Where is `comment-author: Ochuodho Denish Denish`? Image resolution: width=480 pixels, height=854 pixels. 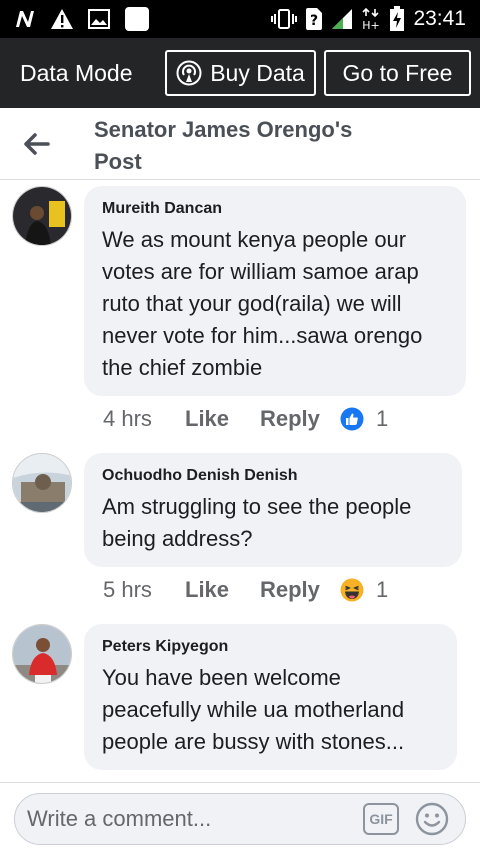
comment-author: Ochuodho Denish Denish is located at coordinates (273, 476).